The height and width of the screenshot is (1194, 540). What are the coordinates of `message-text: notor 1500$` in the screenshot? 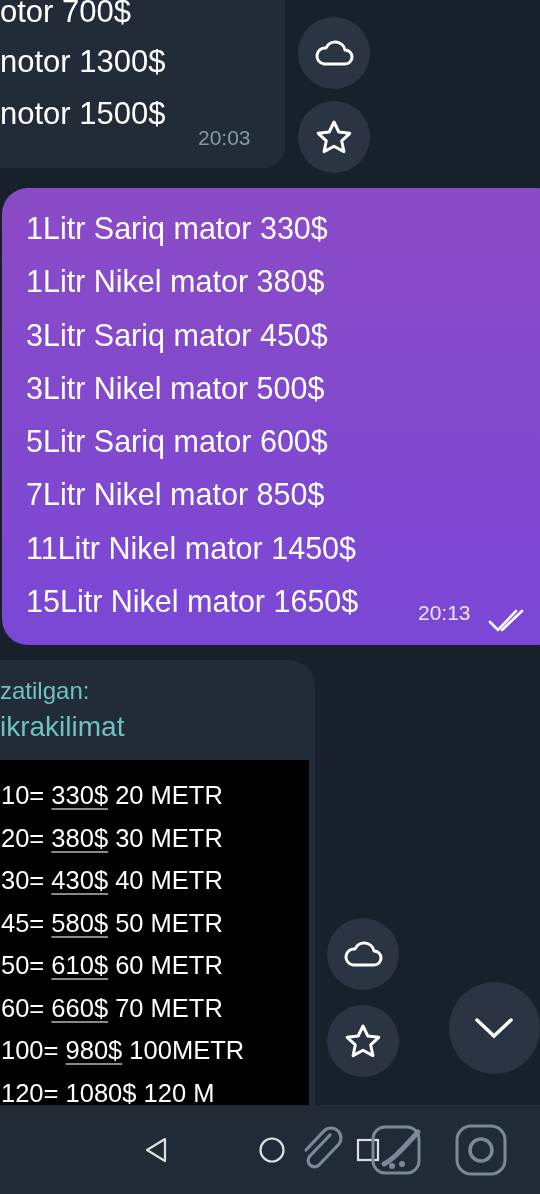 It's located at (83, 114).